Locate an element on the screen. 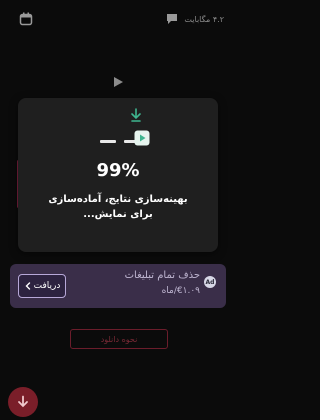  download-icon is located at coordinates (23, 401).